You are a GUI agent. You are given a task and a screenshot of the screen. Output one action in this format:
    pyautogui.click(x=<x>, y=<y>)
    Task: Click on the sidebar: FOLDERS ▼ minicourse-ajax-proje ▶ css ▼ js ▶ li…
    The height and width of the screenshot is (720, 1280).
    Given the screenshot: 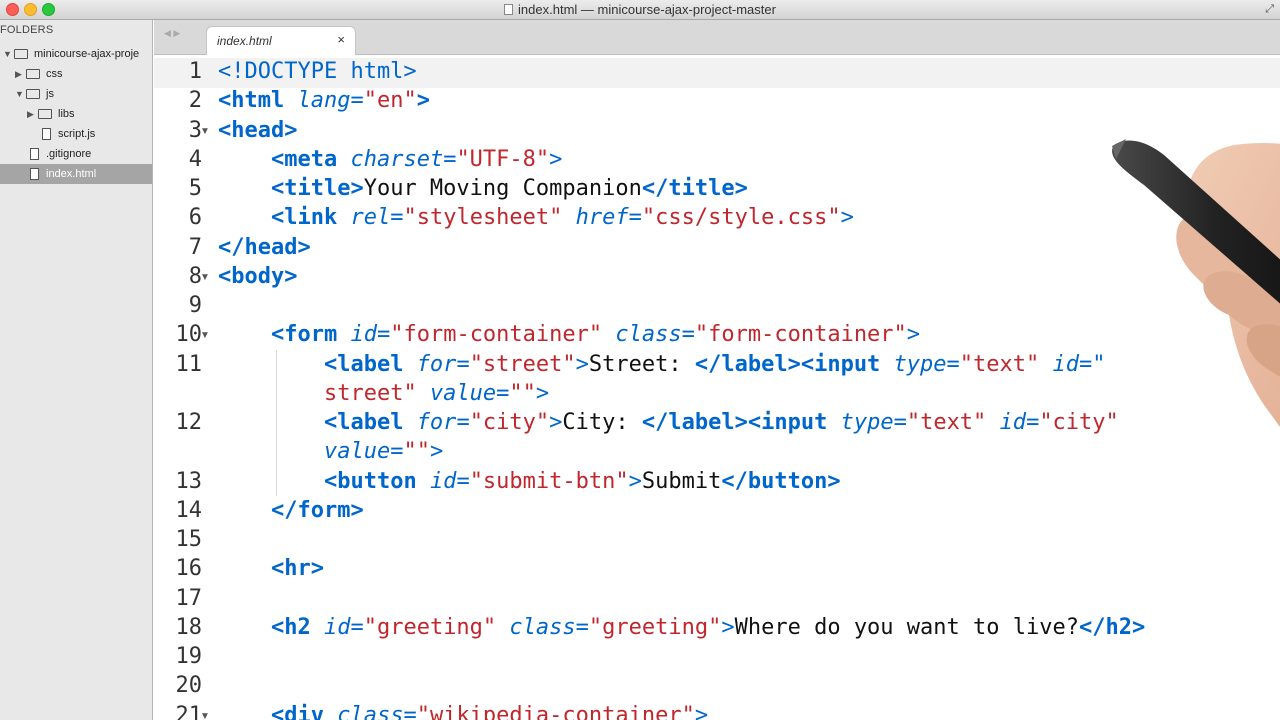 What is the action you would take?
    pyautogui.click(x=76, y=370)
    